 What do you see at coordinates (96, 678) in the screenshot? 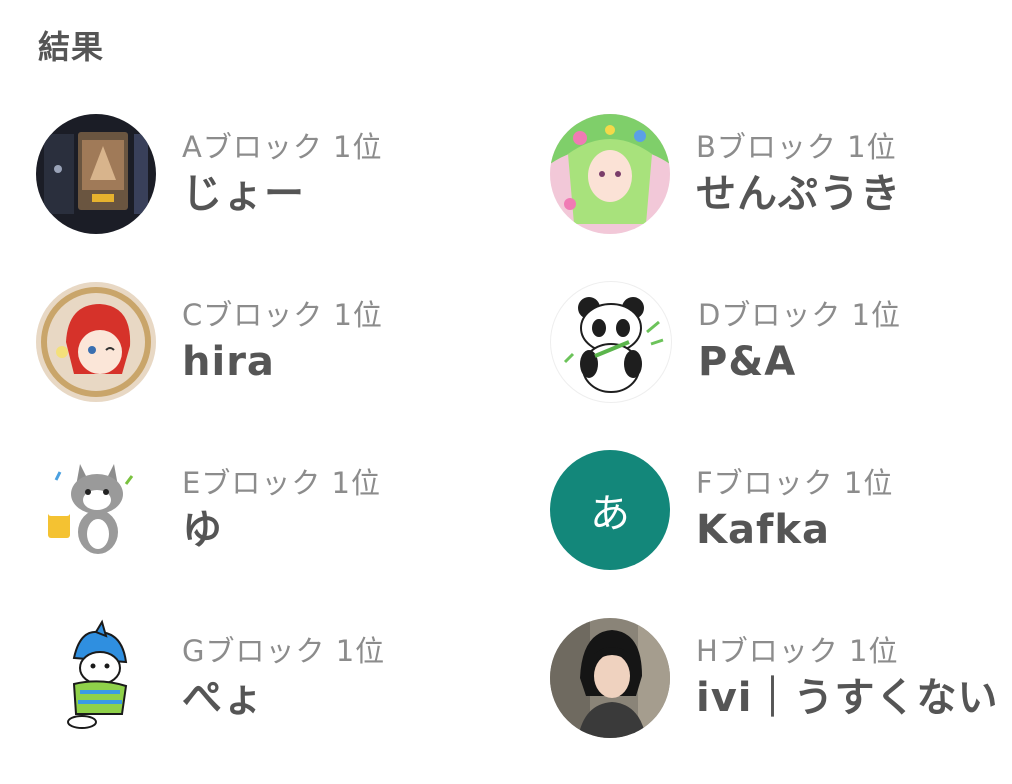
I see `shark-hood-character-avatar-icon` at bounding box center [96, 678].